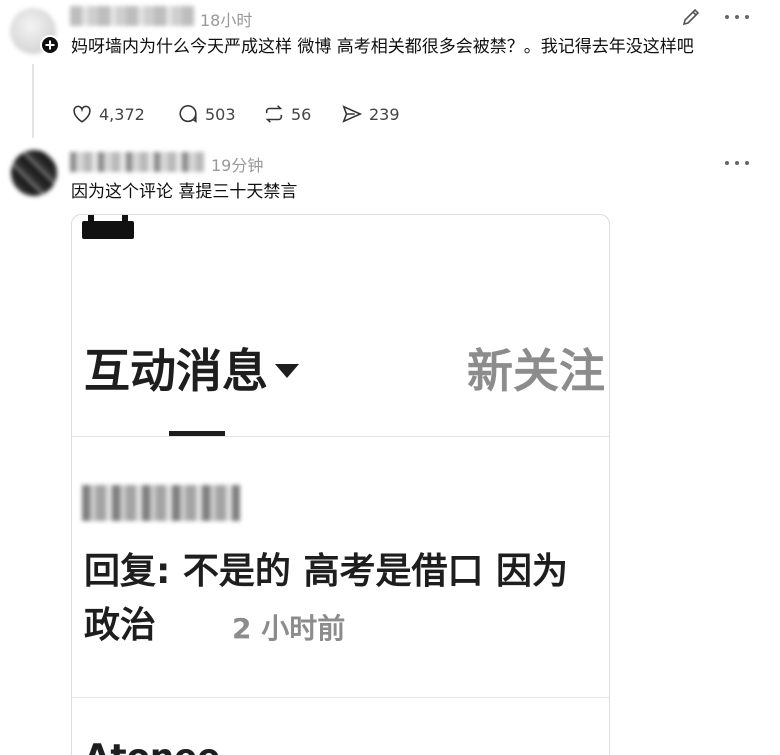 The image size is (780, 755). What do you see at coordinates (287, 371) in the screenshot?
I see `caret-down-icon` at bounding box center [287, 371].